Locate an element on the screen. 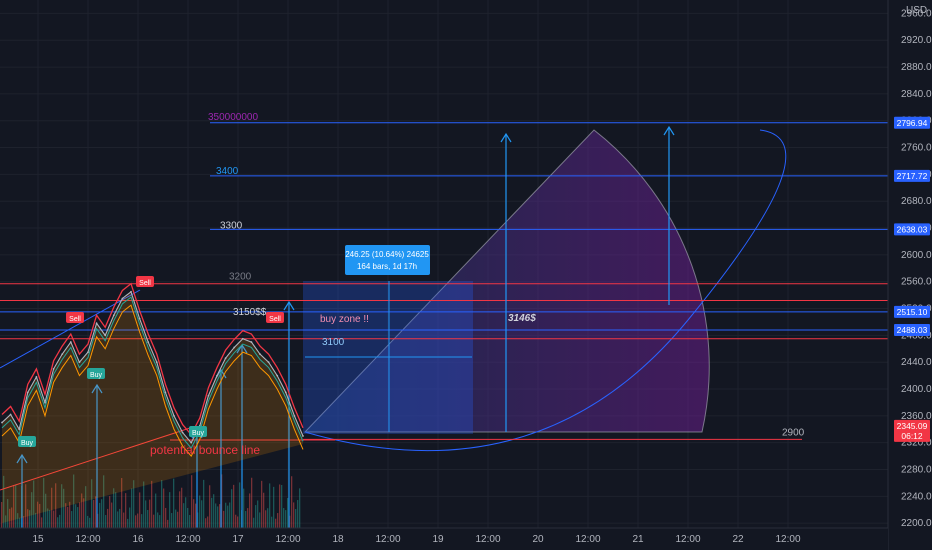 The width and height of the screenshot is (932, 550). y-tick-label: 2400.00 is located at coordinates (916, 389).